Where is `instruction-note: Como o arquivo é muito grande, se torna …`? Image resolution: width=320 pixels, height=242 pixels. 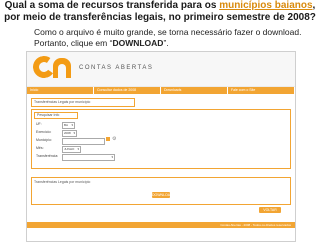 instruction-note: Como o arquivo é muito grande, se torna … is located at coordinates (174, 37).